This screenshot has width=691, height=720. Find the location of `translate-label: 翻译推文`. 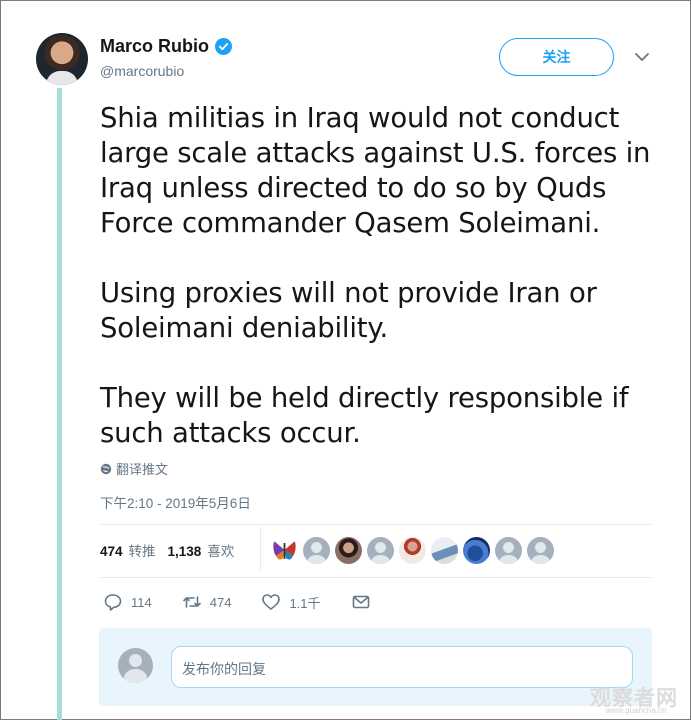

translate-label: 翻译推文 is located at coordinates (142, 468).